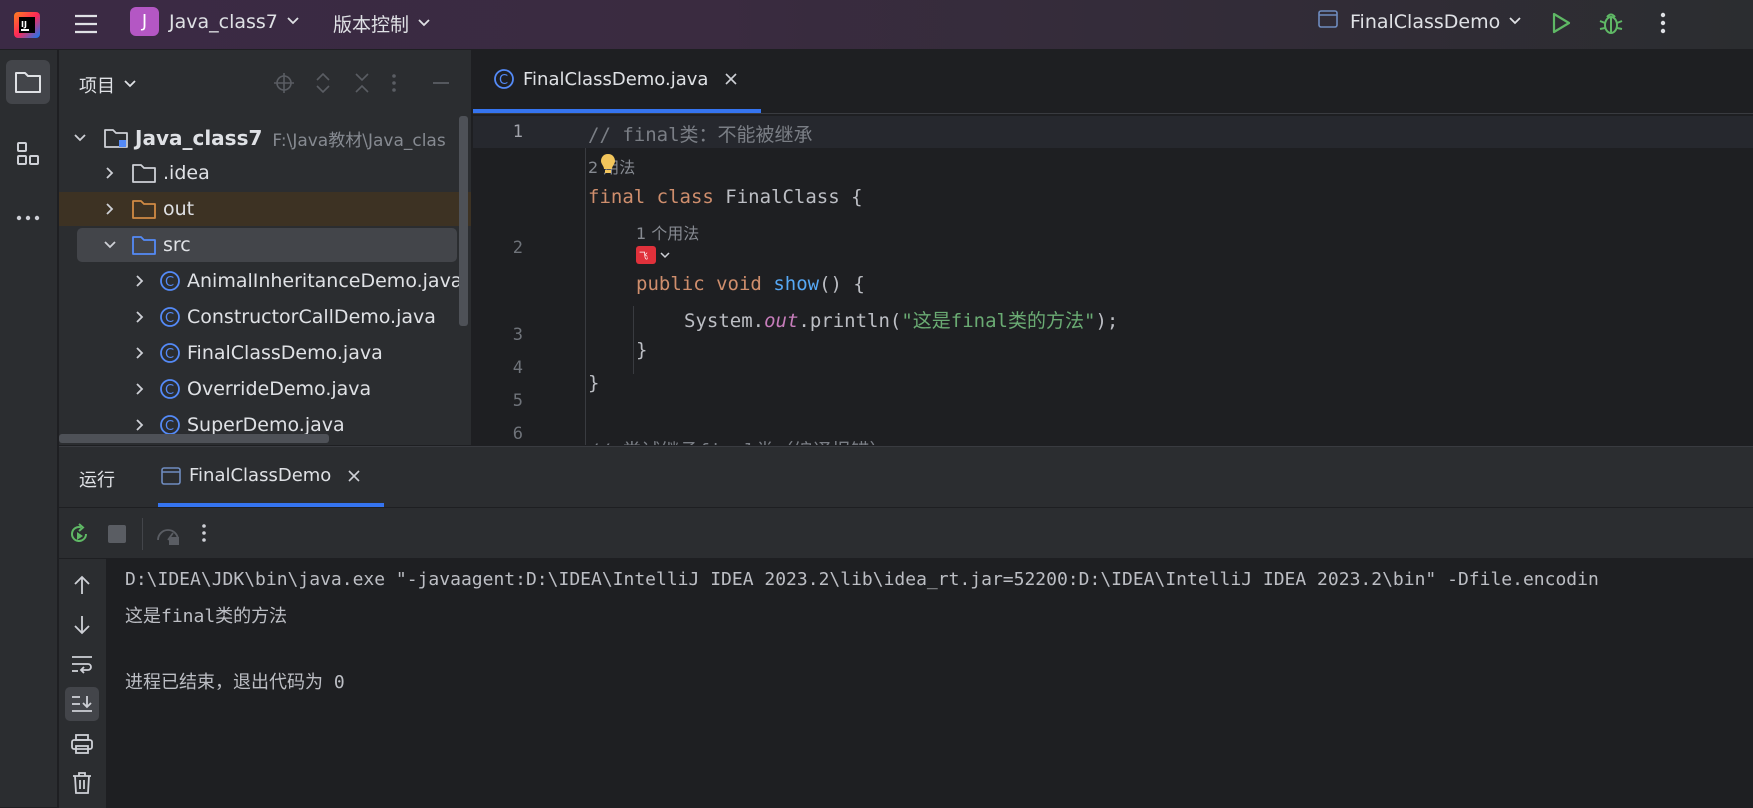 The width and height of the screenshot is (1753, 808). I want to click on code-line-4: System.out.println("这是final类的方法");, so click(901, 319).